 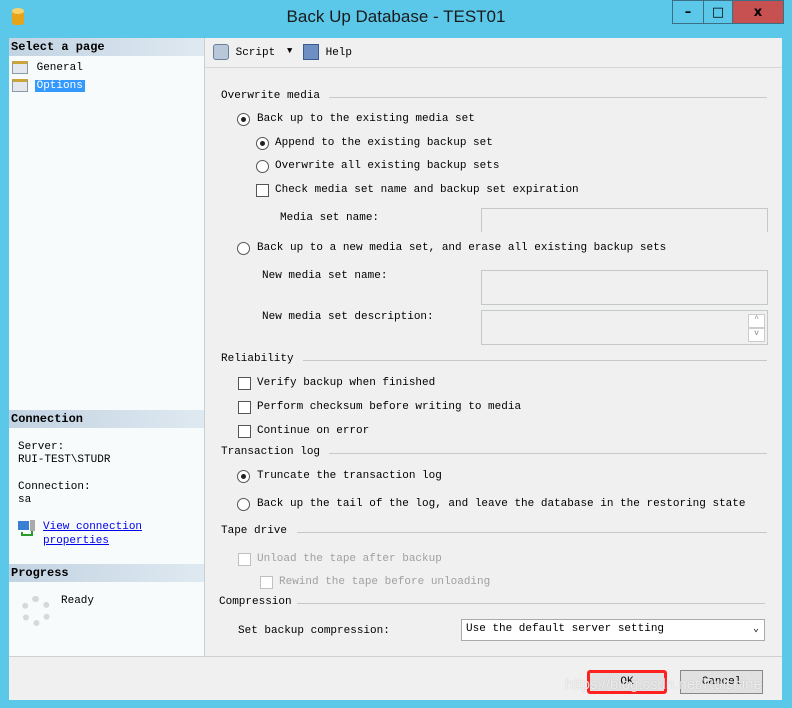 What do you see at coordinates (59, 86) in the screenshot?
I see `page-label: Options` at bounding box center [59, 86].